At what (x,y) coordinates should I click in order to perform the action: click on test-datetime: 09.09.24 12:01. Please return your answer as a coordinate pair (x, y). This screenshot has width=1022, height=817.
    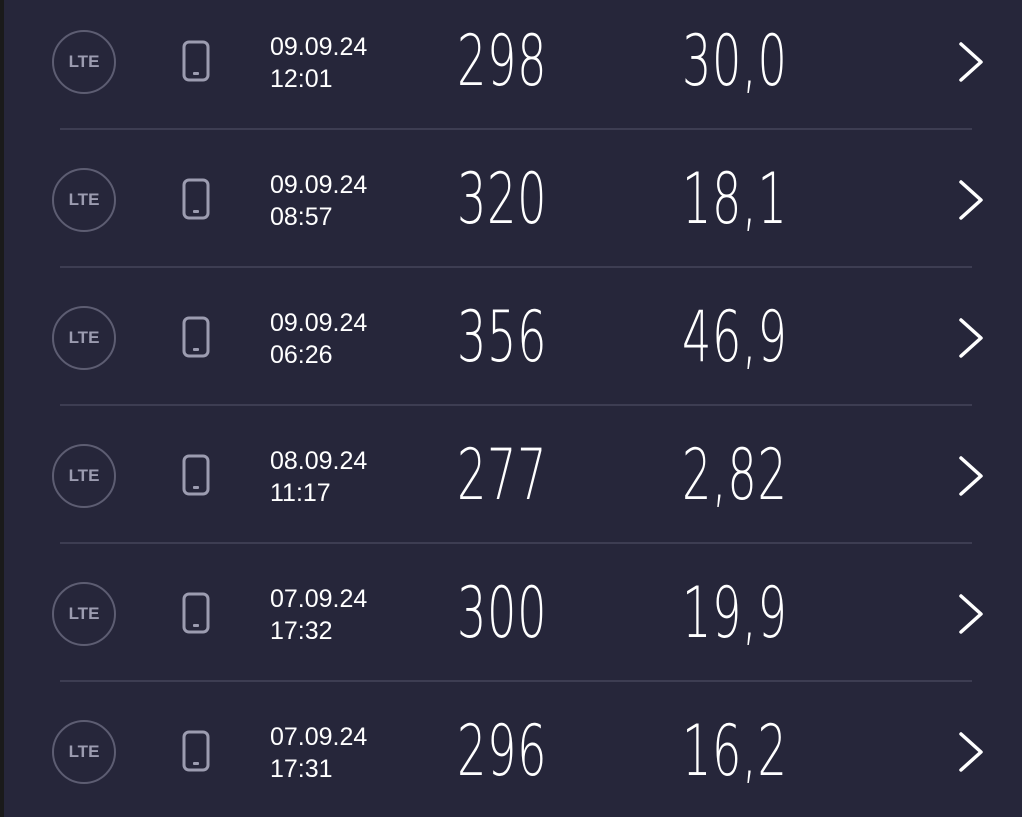
    Looking at the image, I should click on (350, 63).